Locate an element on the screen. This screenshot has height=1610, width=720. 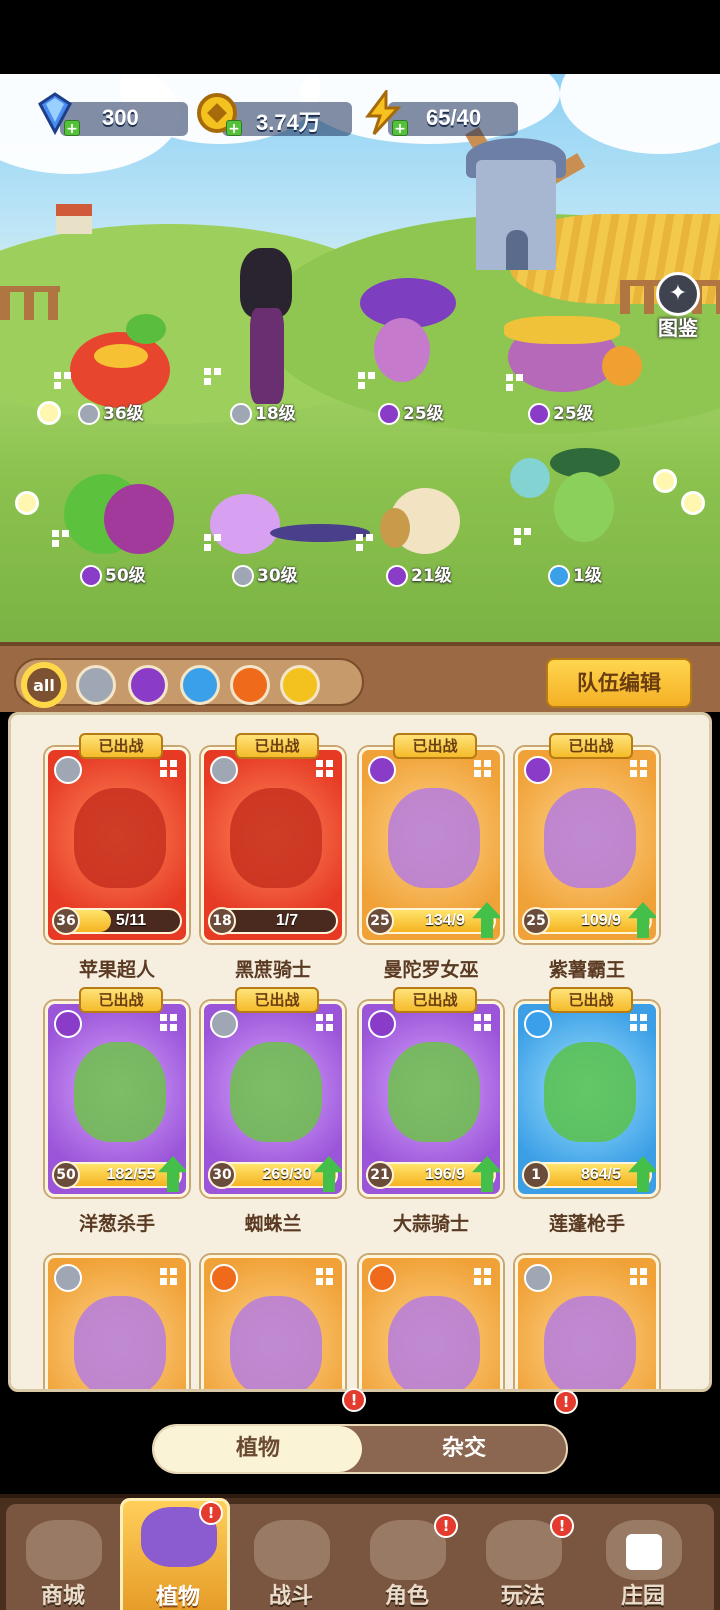
plant-name: 洋葱杀手 is located at coordinates (116, 1224).